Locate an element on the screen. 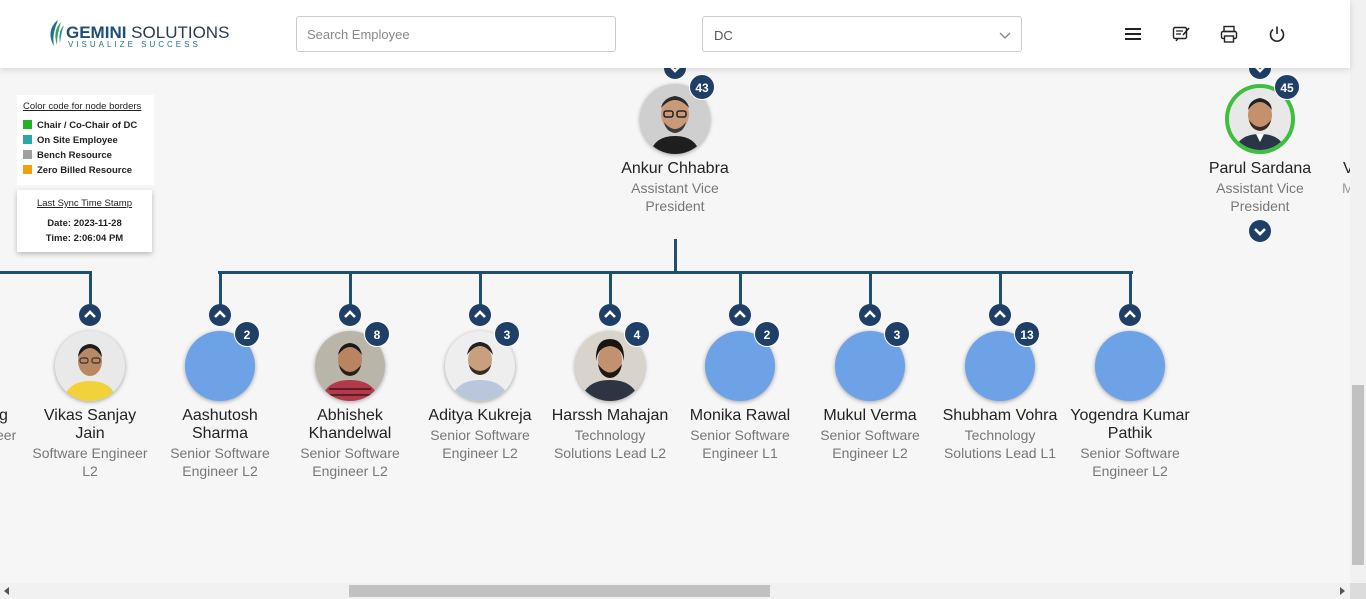 This screenshot has width=1366, height=599. avatar is located at coordinates (90, 366).